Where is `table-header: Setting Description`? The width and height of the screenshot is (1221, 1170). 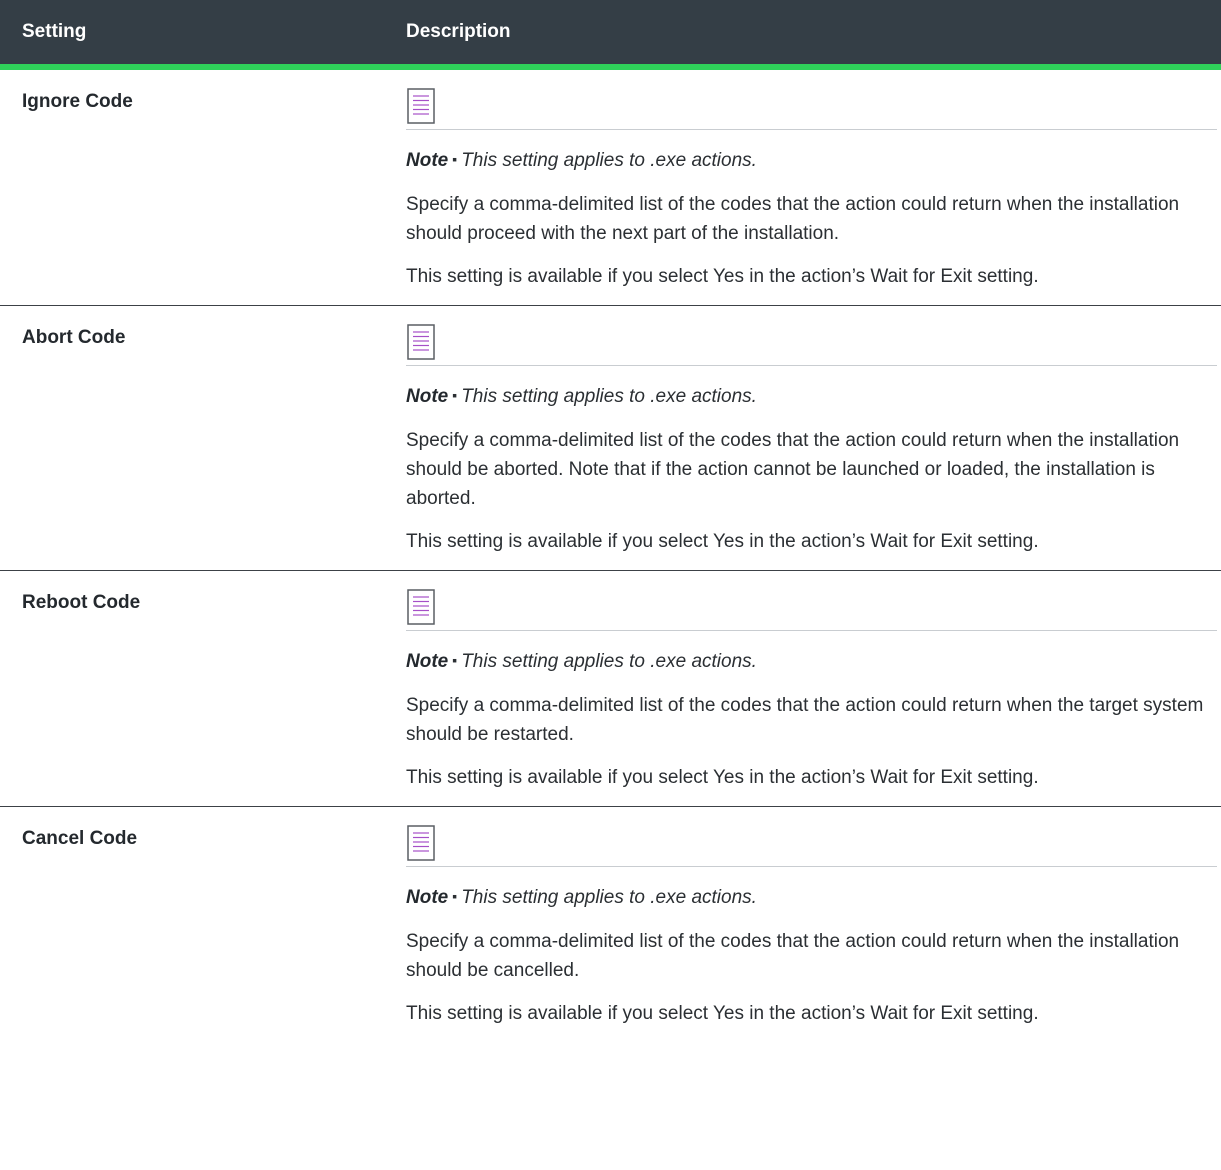 table-header: Setting Description is located at coordinates (610, 35).